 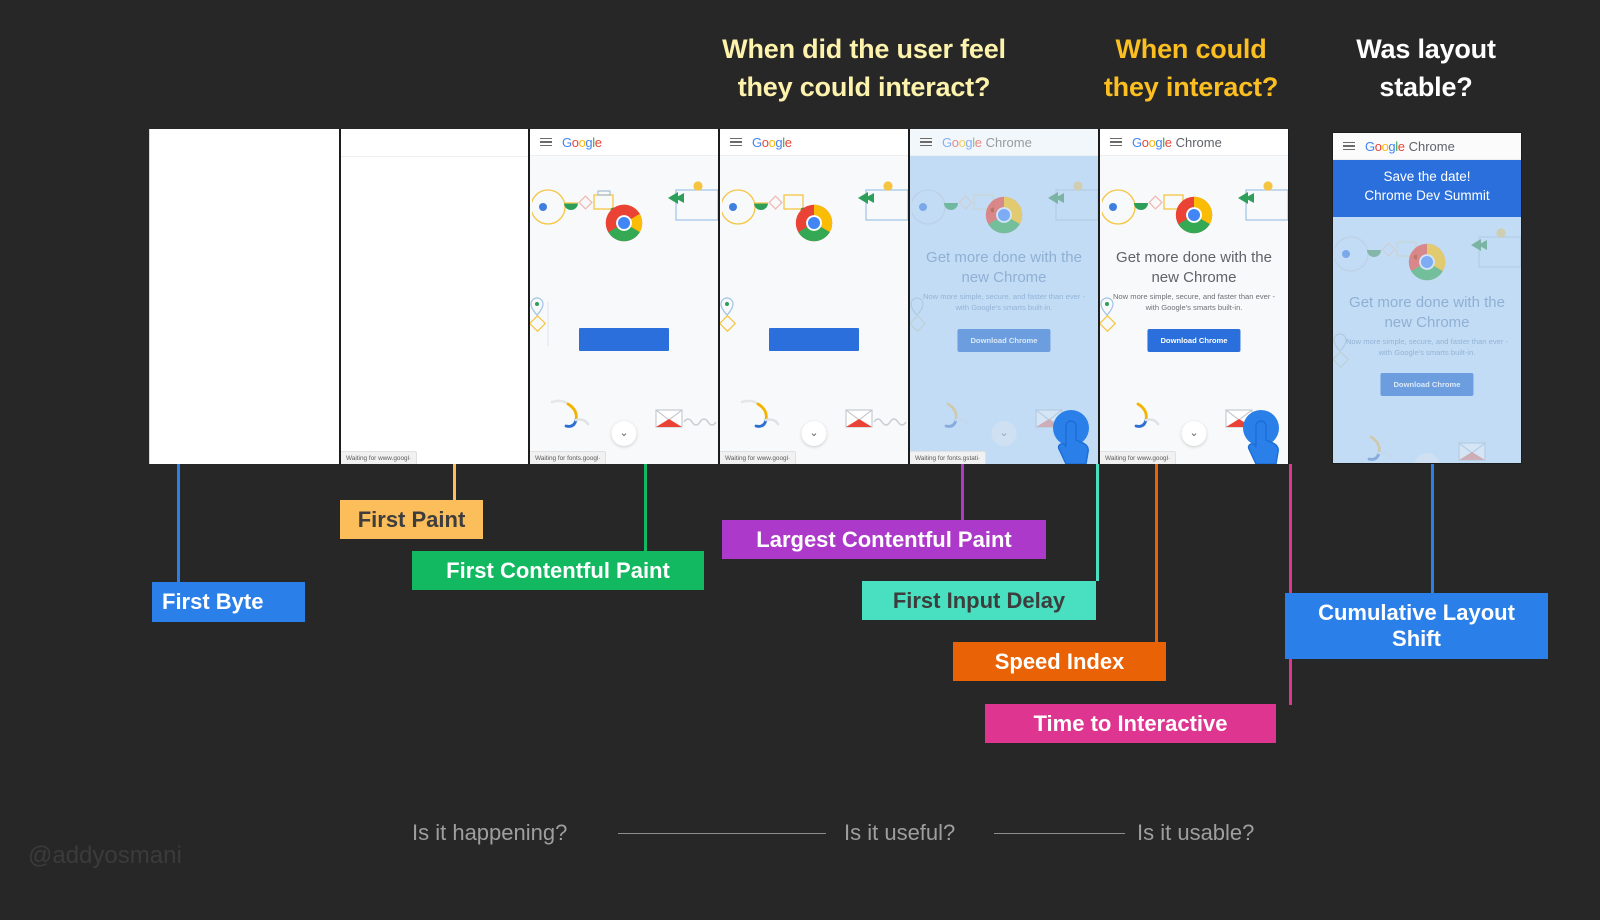 I want to click on frame-2-header-rule, so click(x=434, y=156).